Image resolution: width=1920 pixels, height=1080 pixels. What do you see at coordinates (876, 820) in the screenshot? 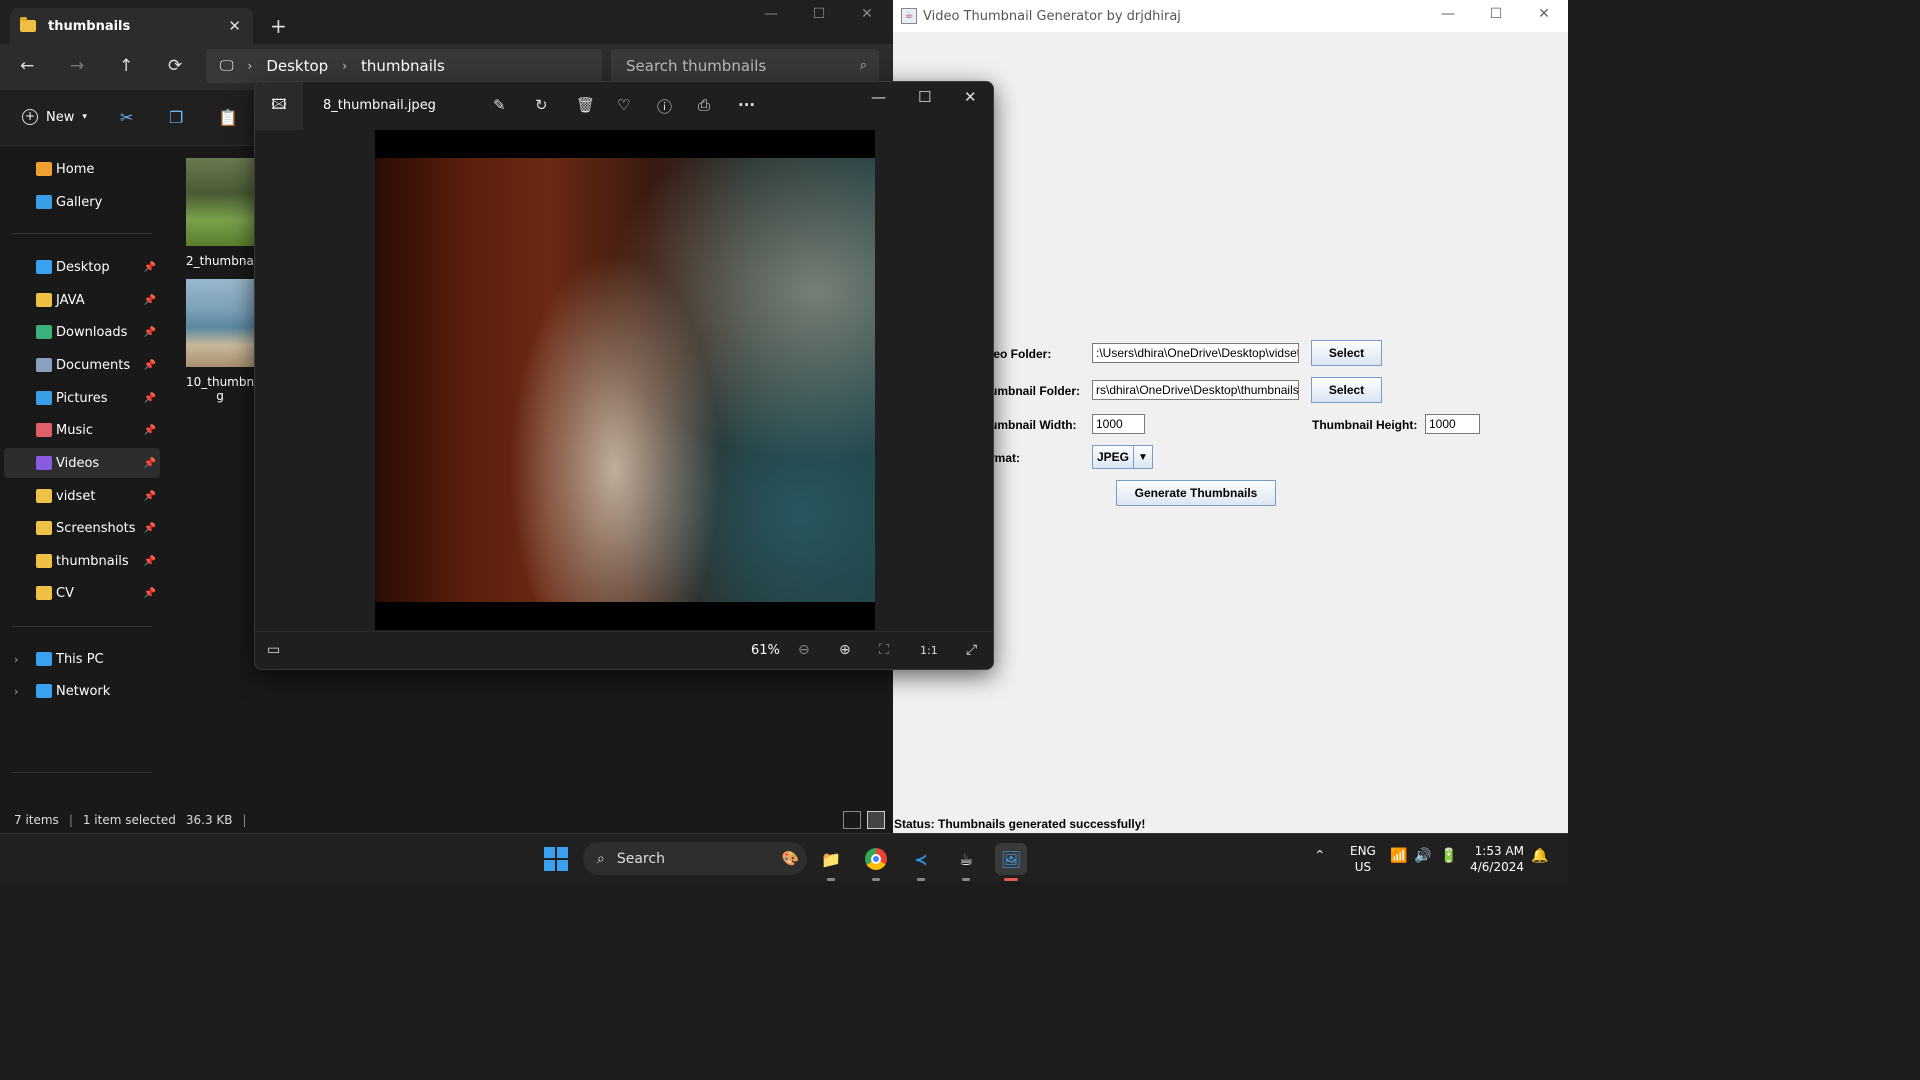
I see `tiles-view-icon` at bounding box center [876, 820].